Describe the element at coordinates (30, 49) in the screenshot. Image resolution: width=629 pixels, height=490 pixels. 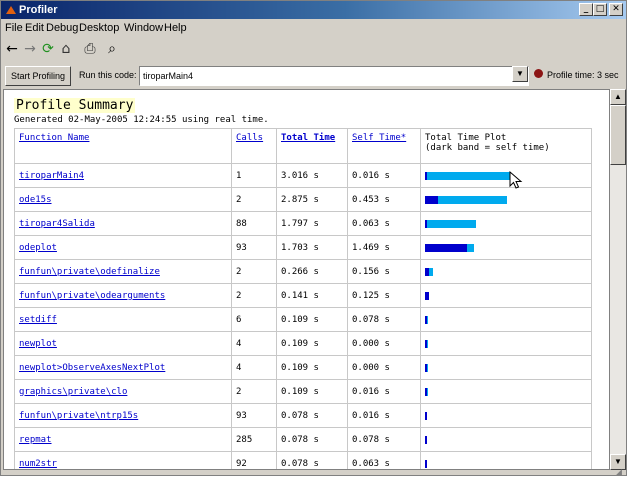
I see `forward-arrow-icon: →` at that location.